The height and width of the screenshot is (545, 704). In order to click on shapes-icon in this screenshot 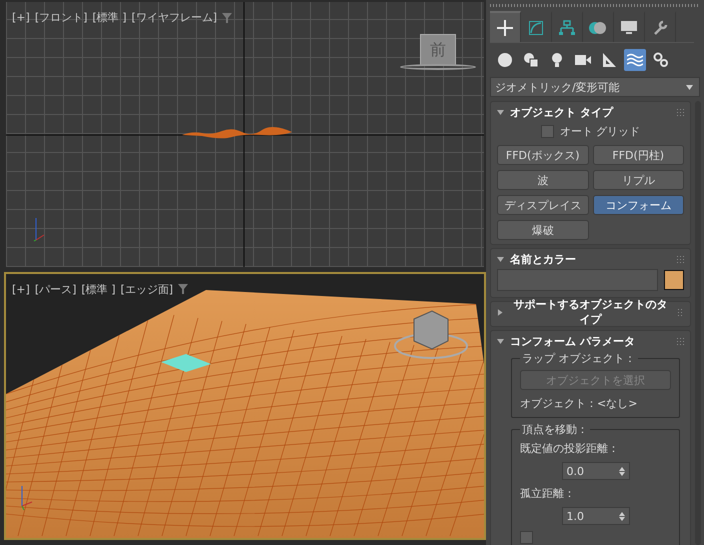, I will do `click(531, 60)`.